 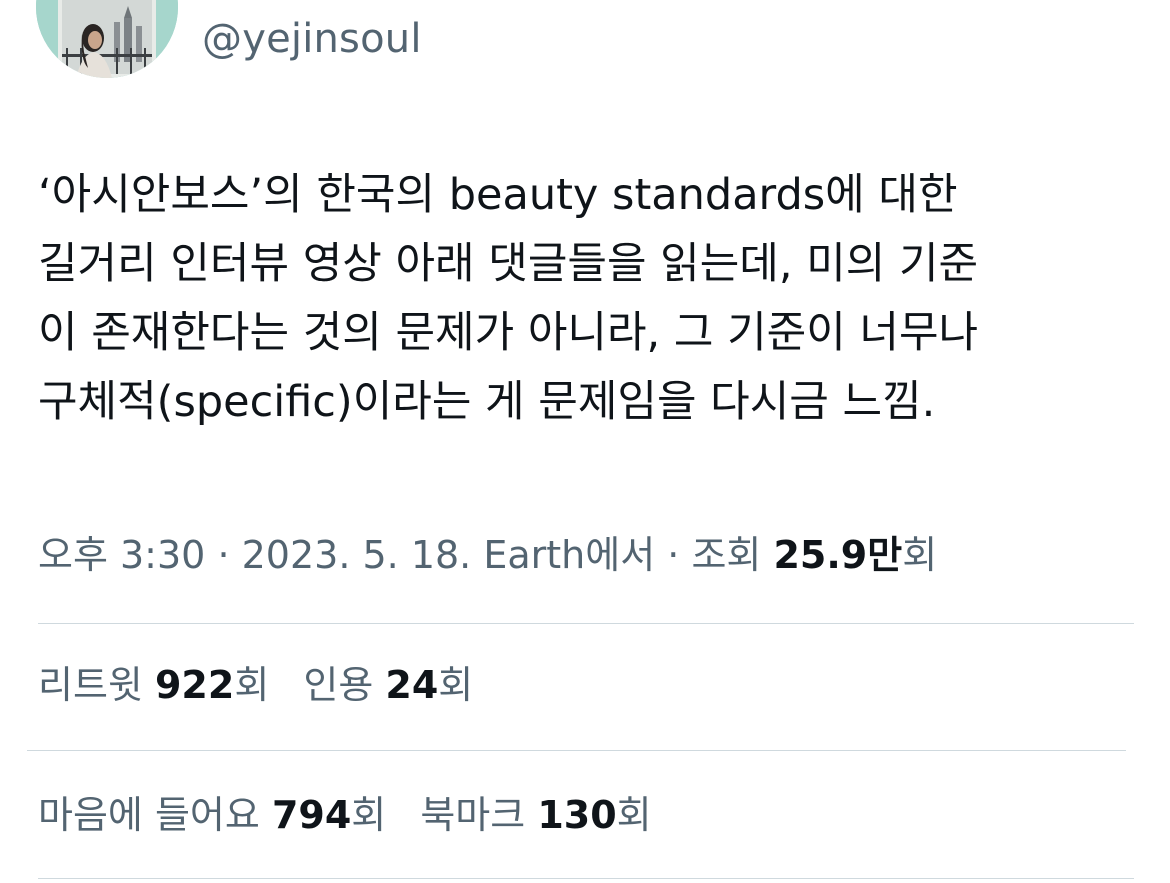 I want to click on stats-row-shares: 리트윗 922회 인용 24회, so click(x=266, y=685).